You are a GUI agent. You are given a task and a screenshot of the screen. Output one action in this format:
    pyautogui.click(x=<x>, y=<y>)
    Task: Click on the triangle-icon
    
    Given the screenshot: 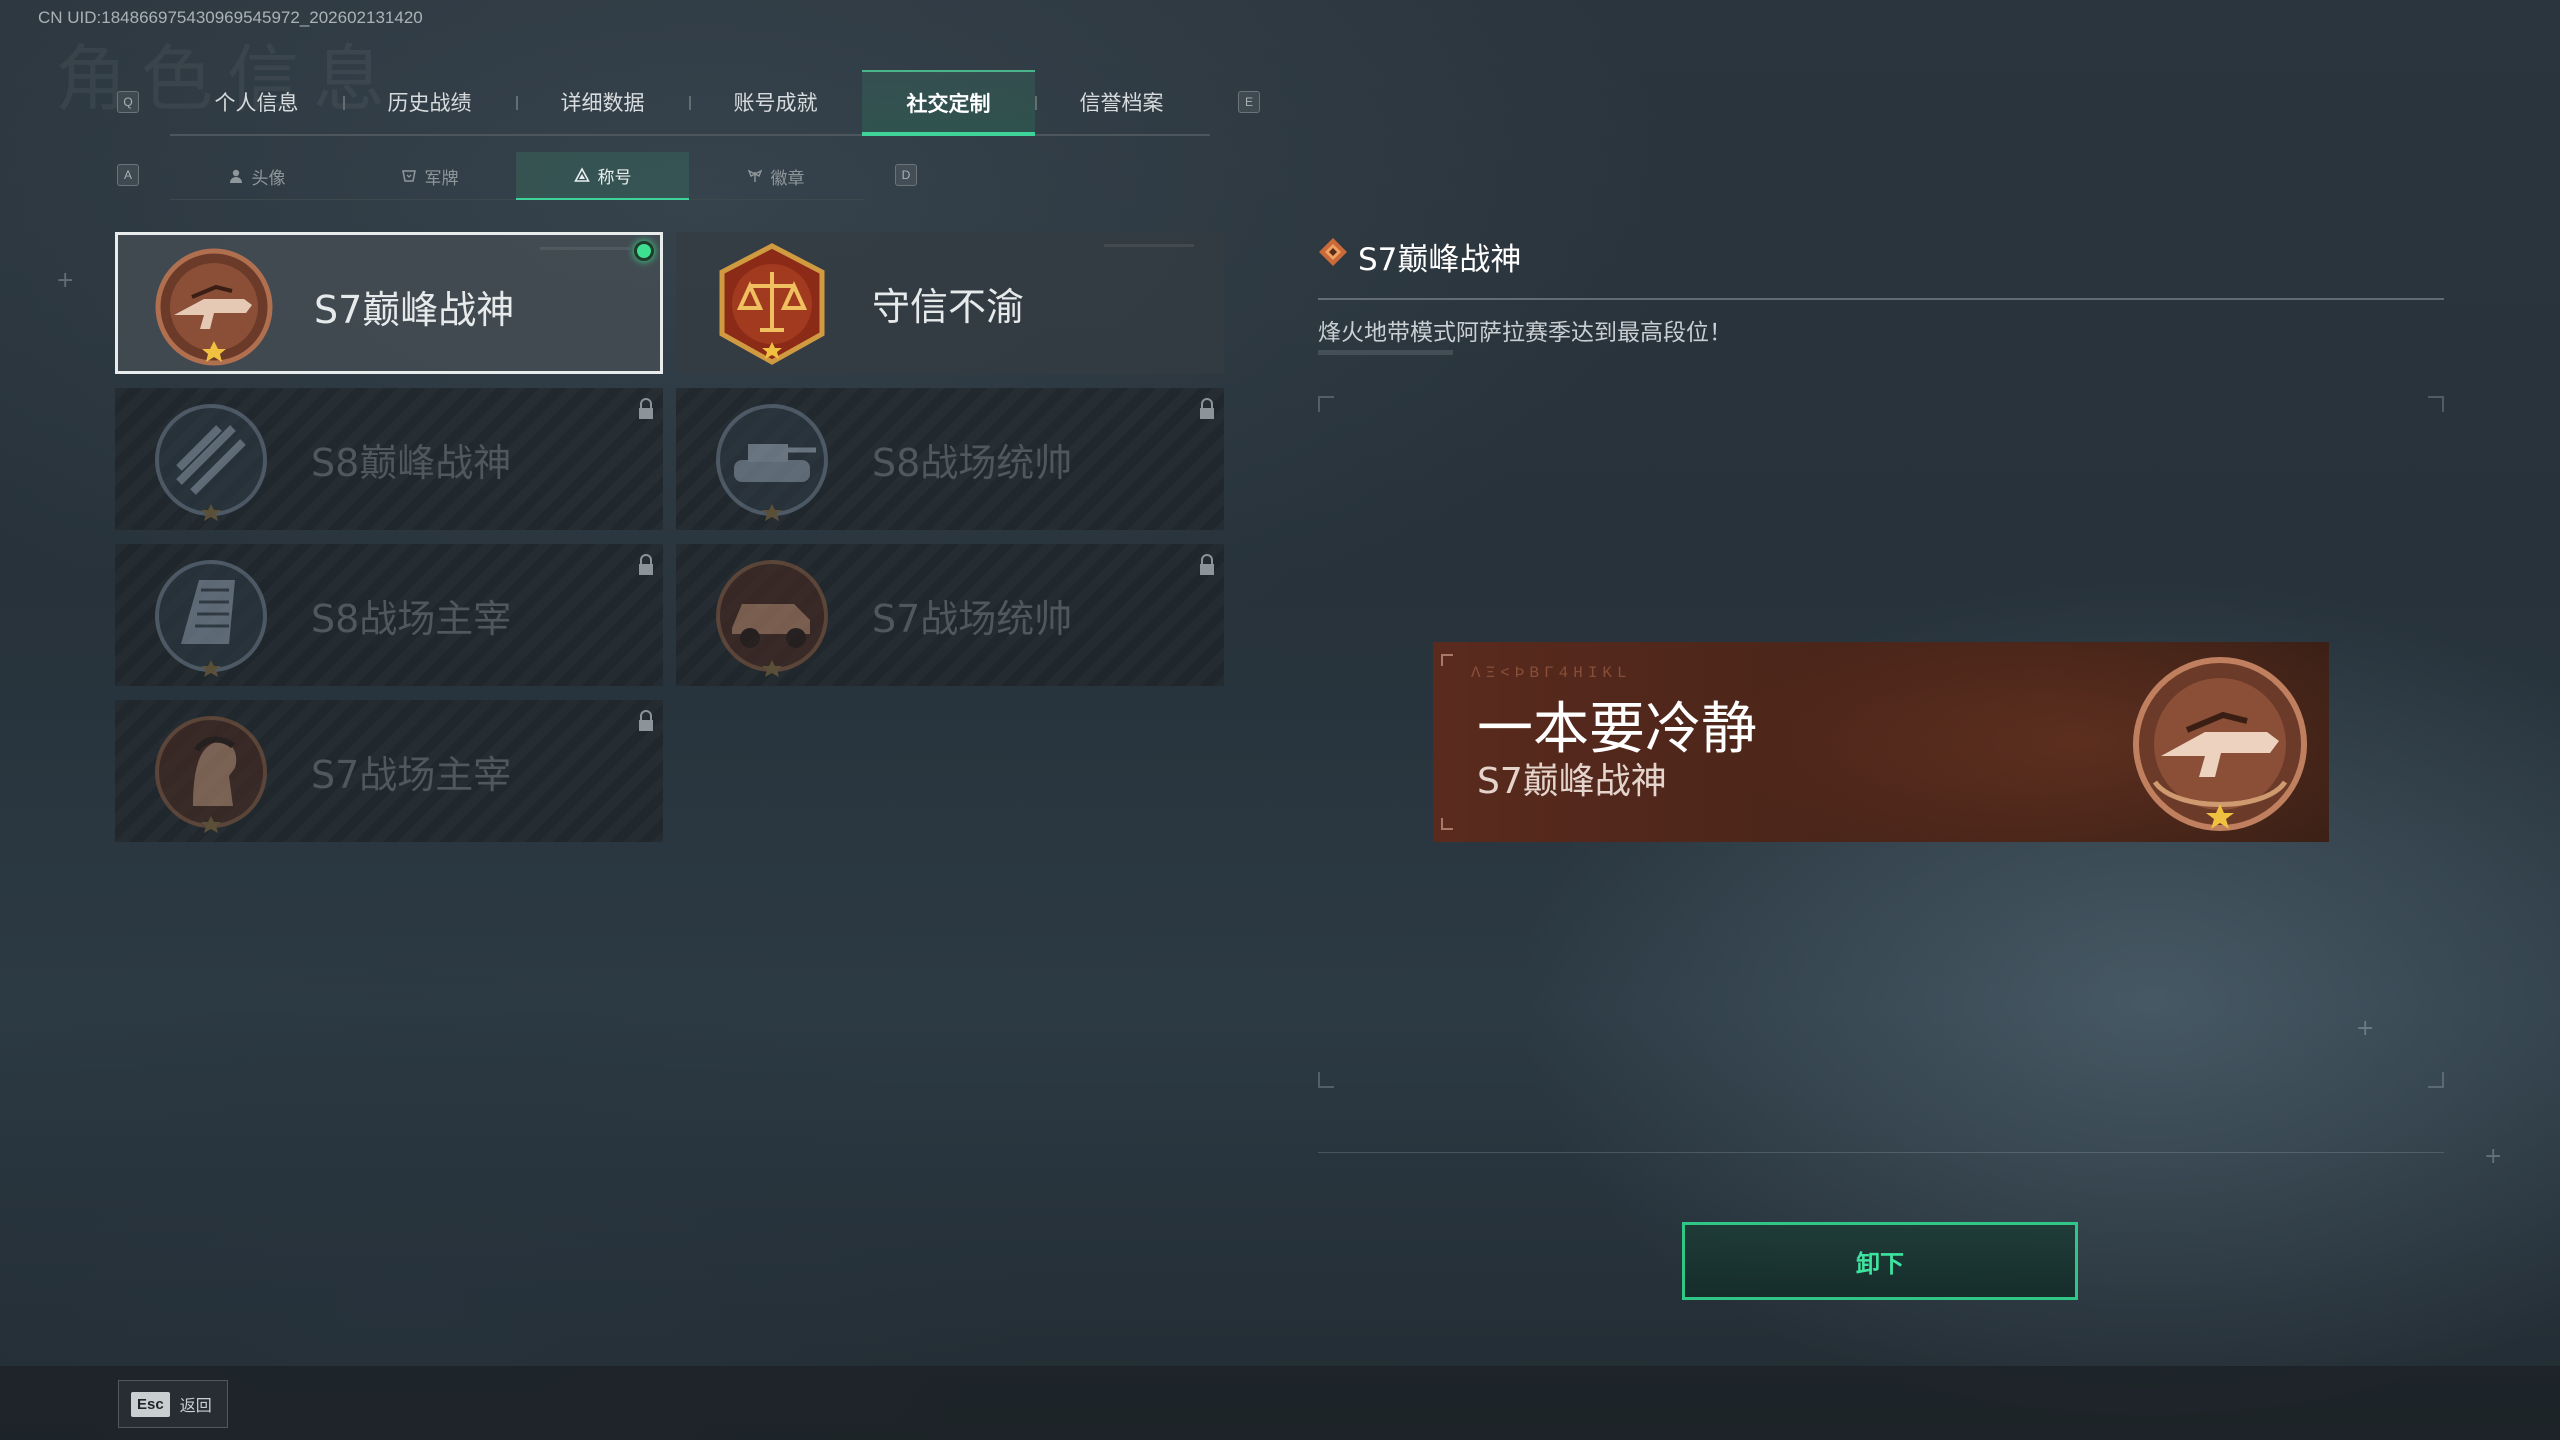 What is the action you would take?
    pyautogui.click(x=581, y=174)
    